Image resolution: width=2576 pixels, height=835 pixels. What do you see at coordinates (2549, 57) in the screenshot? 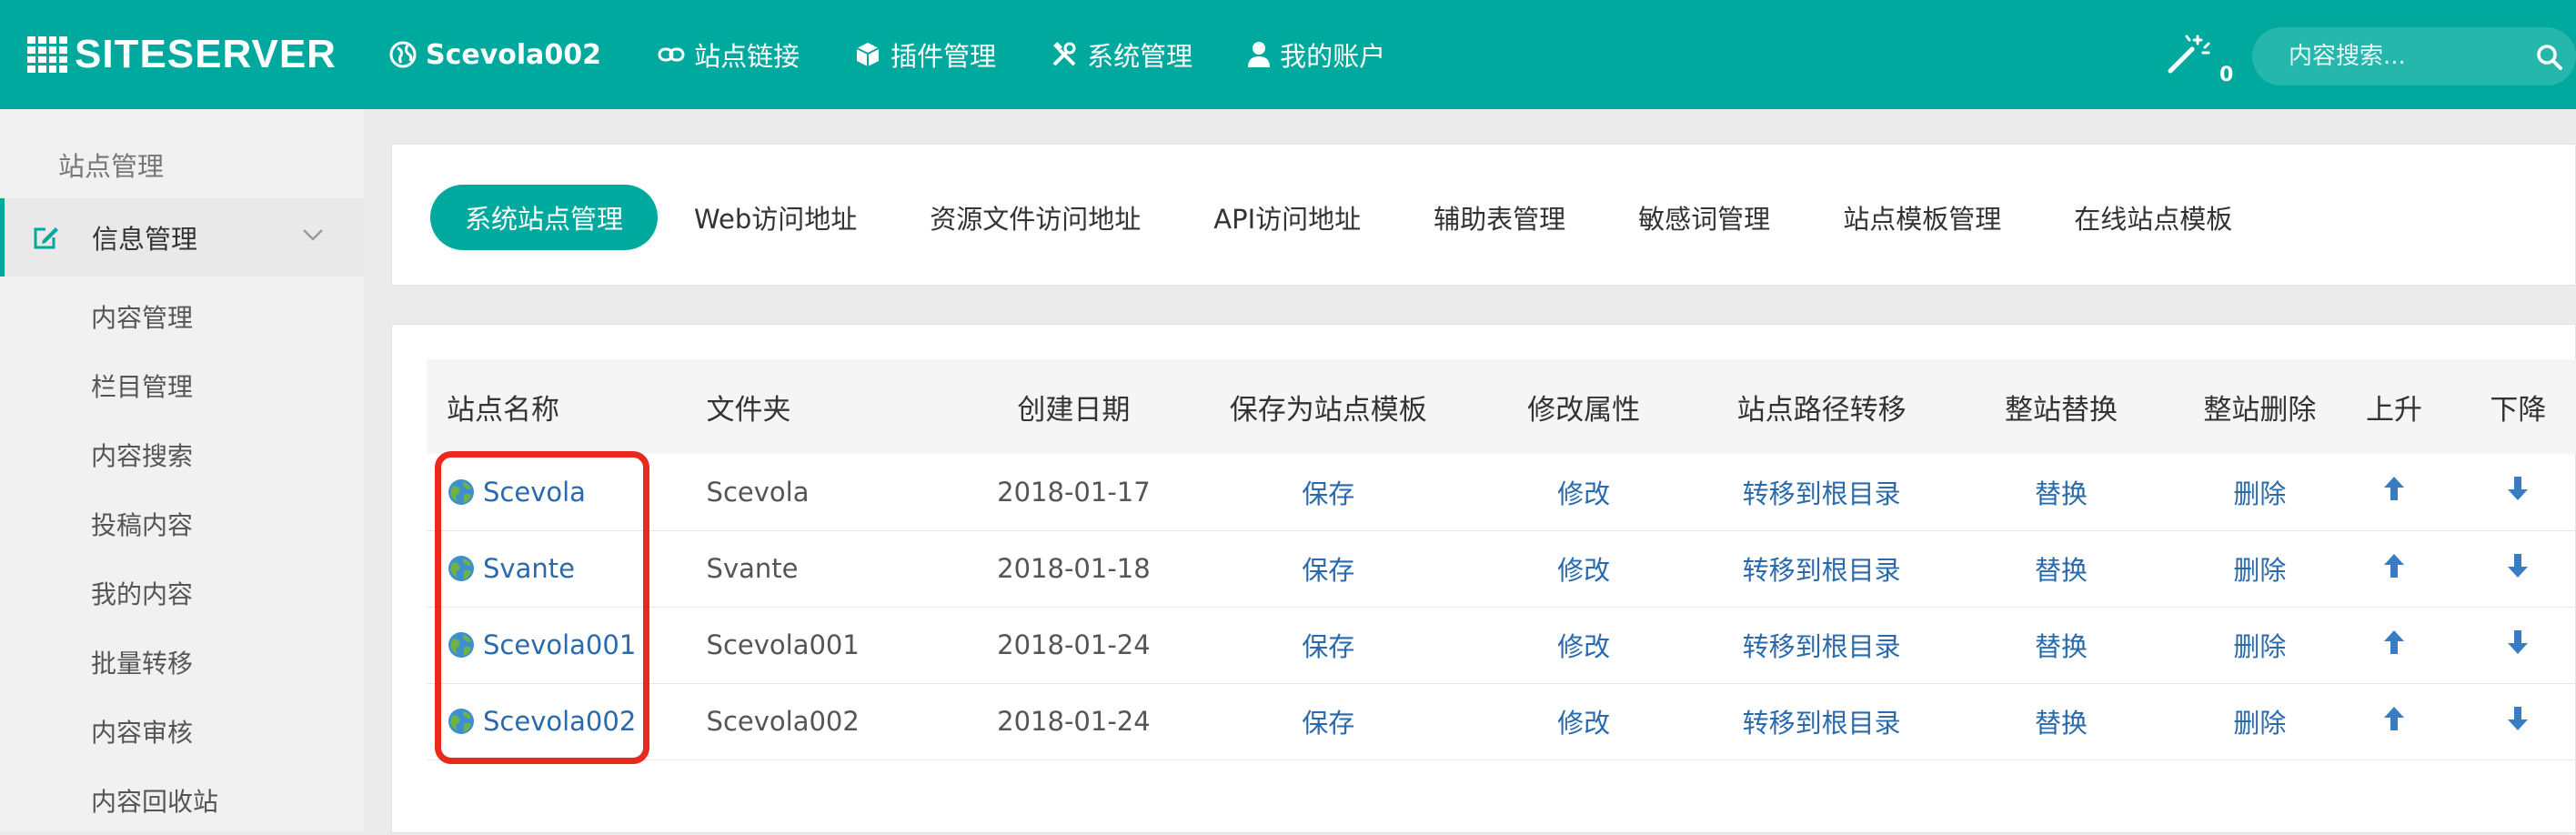
I see `search-icon` at bounding box center [2549, 57].